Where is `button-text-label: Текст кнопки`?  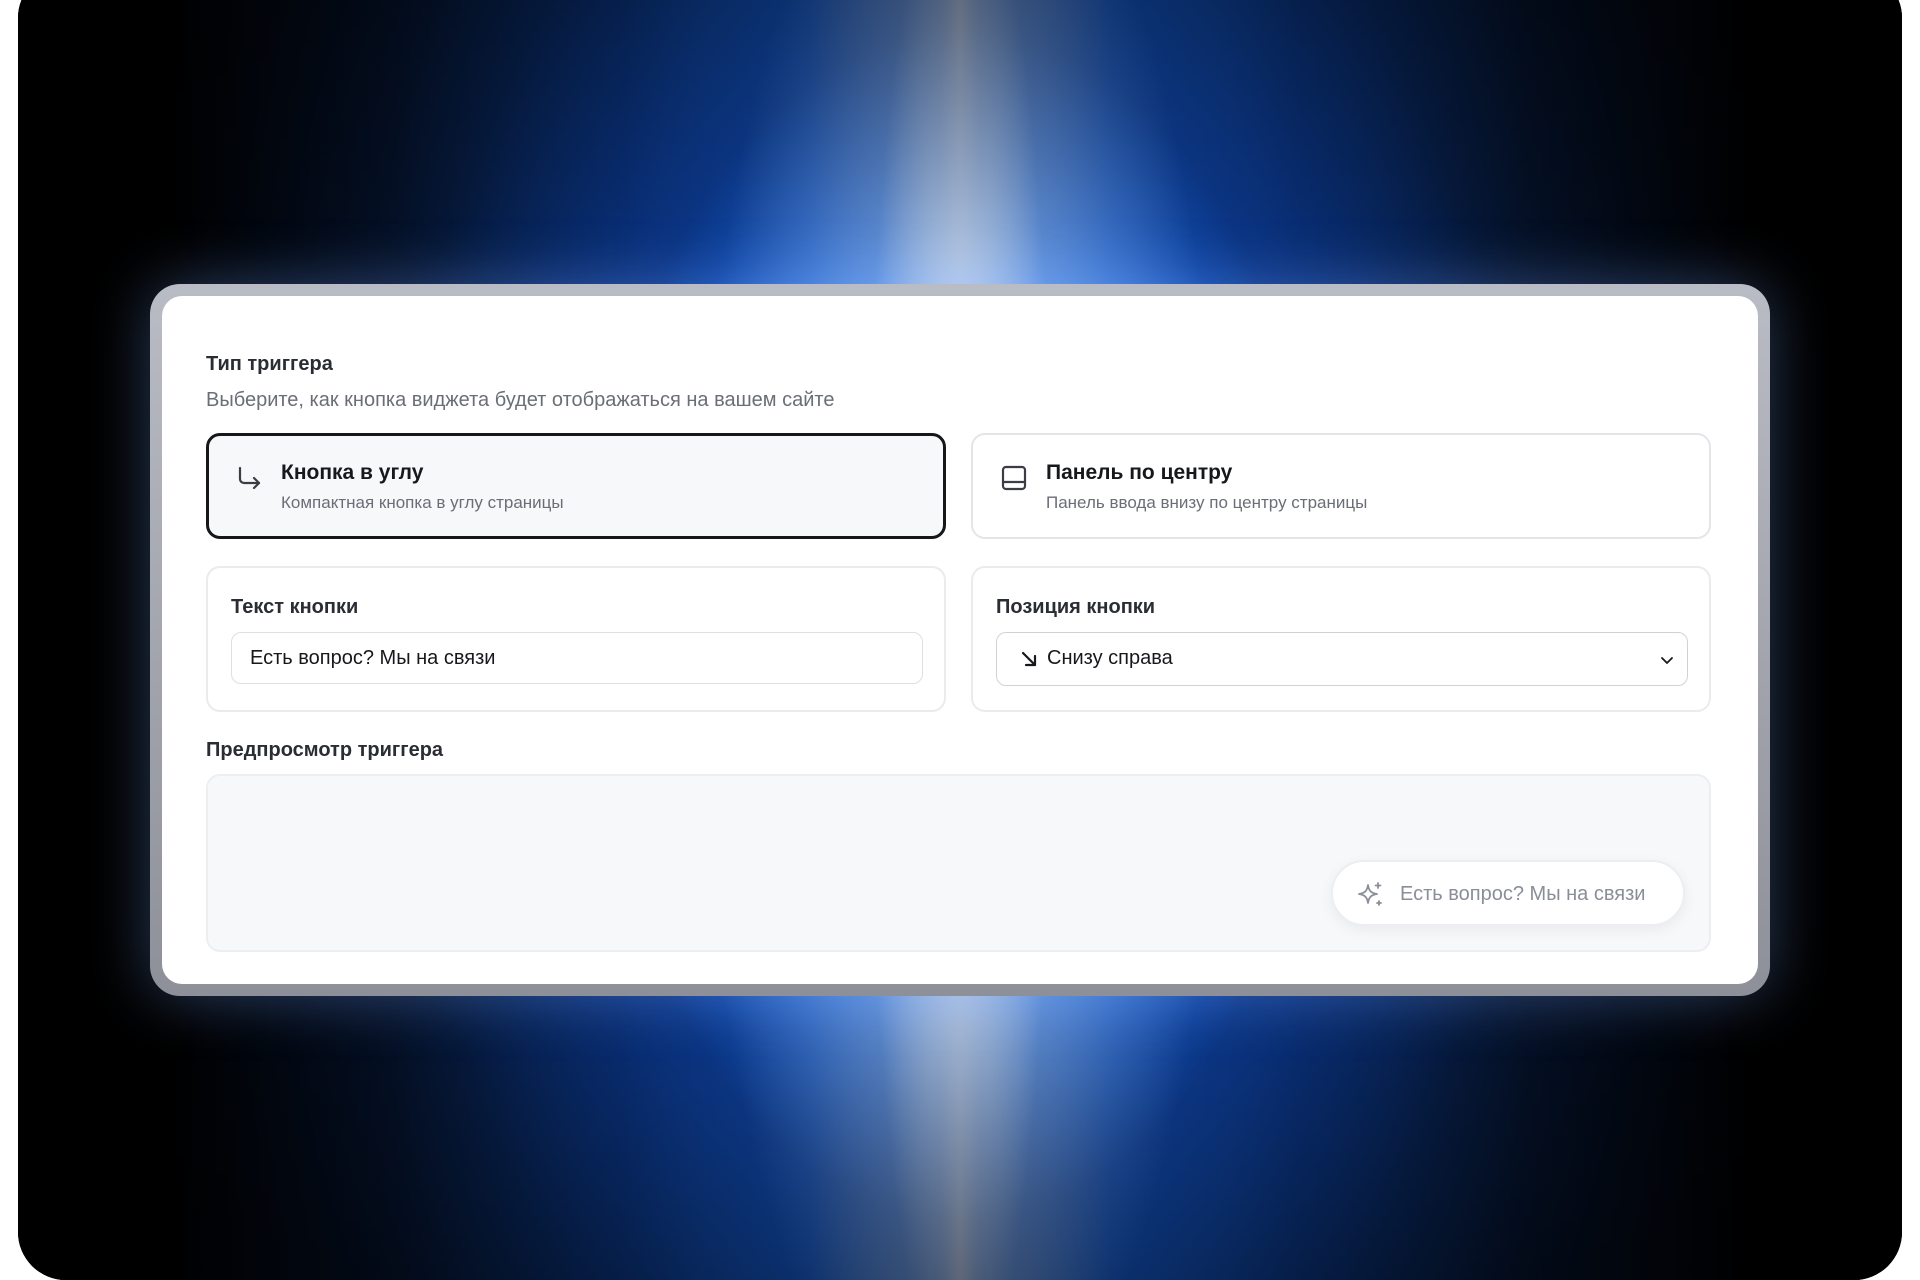
button-text-label: Текст кнопки is located at coordinates (295, 607).